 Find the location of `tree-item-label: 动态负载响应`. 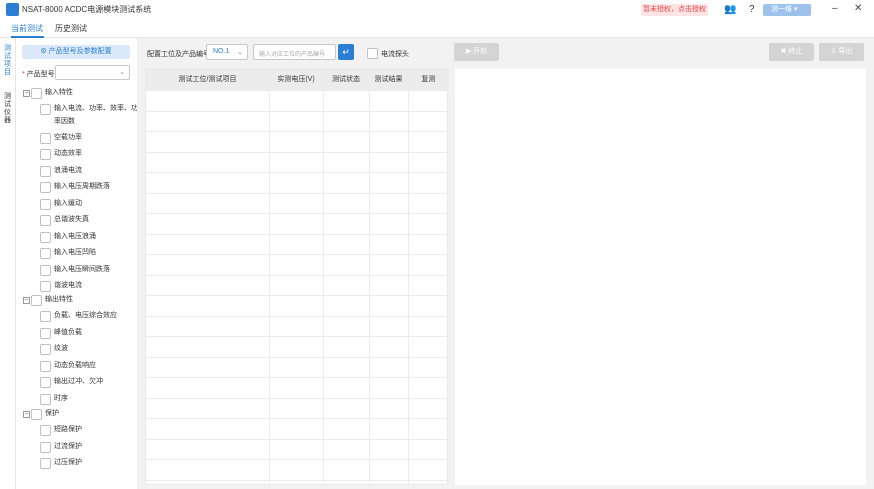

tree-item-label: 动态负载响应 is located at coordinates (75, 365).